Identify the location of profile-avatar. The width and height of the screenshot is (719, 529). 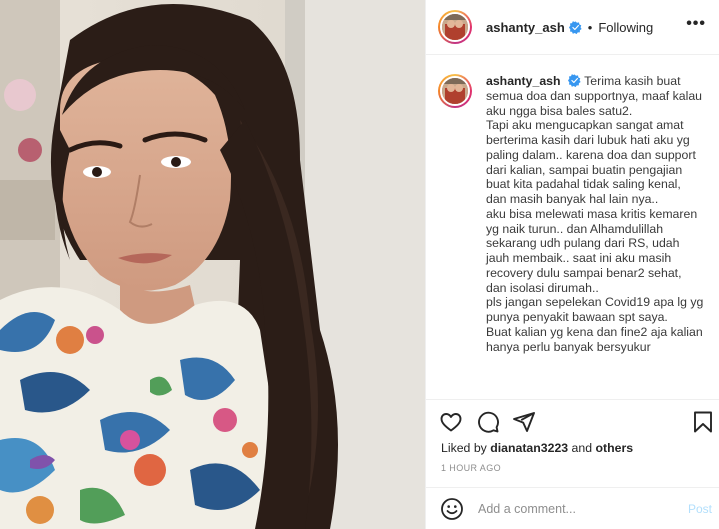
(455, 27).